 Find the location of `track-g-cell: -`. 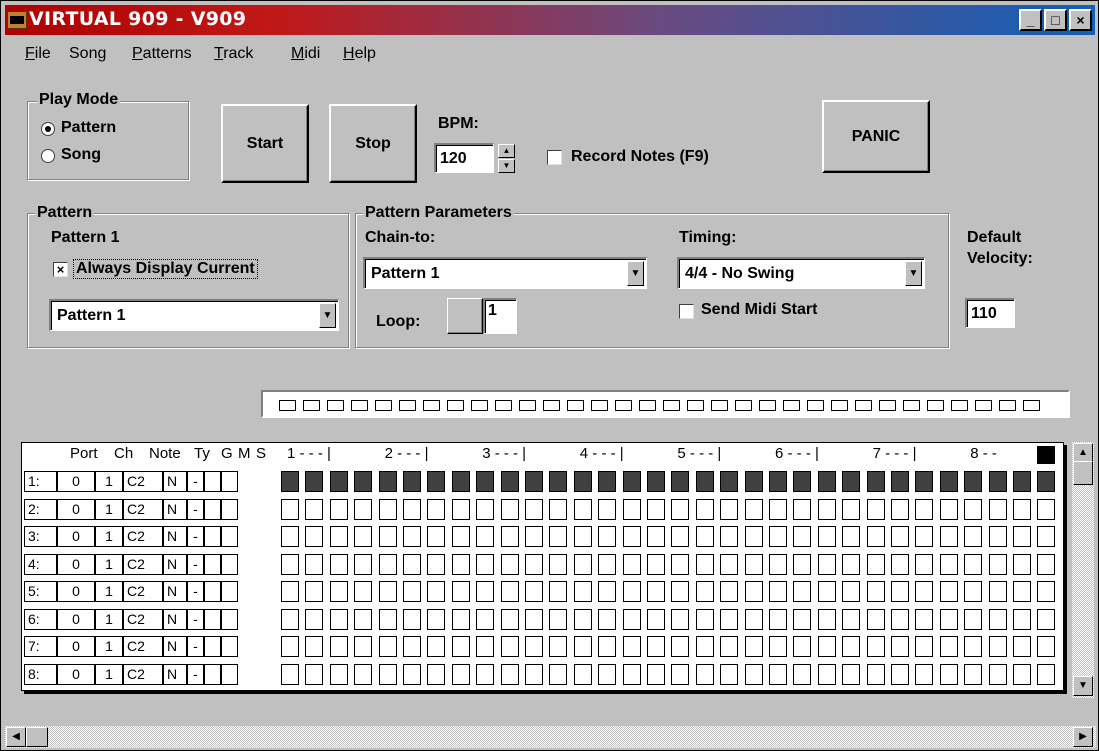

track-g-cell: - is located at coordinates (195, 591).